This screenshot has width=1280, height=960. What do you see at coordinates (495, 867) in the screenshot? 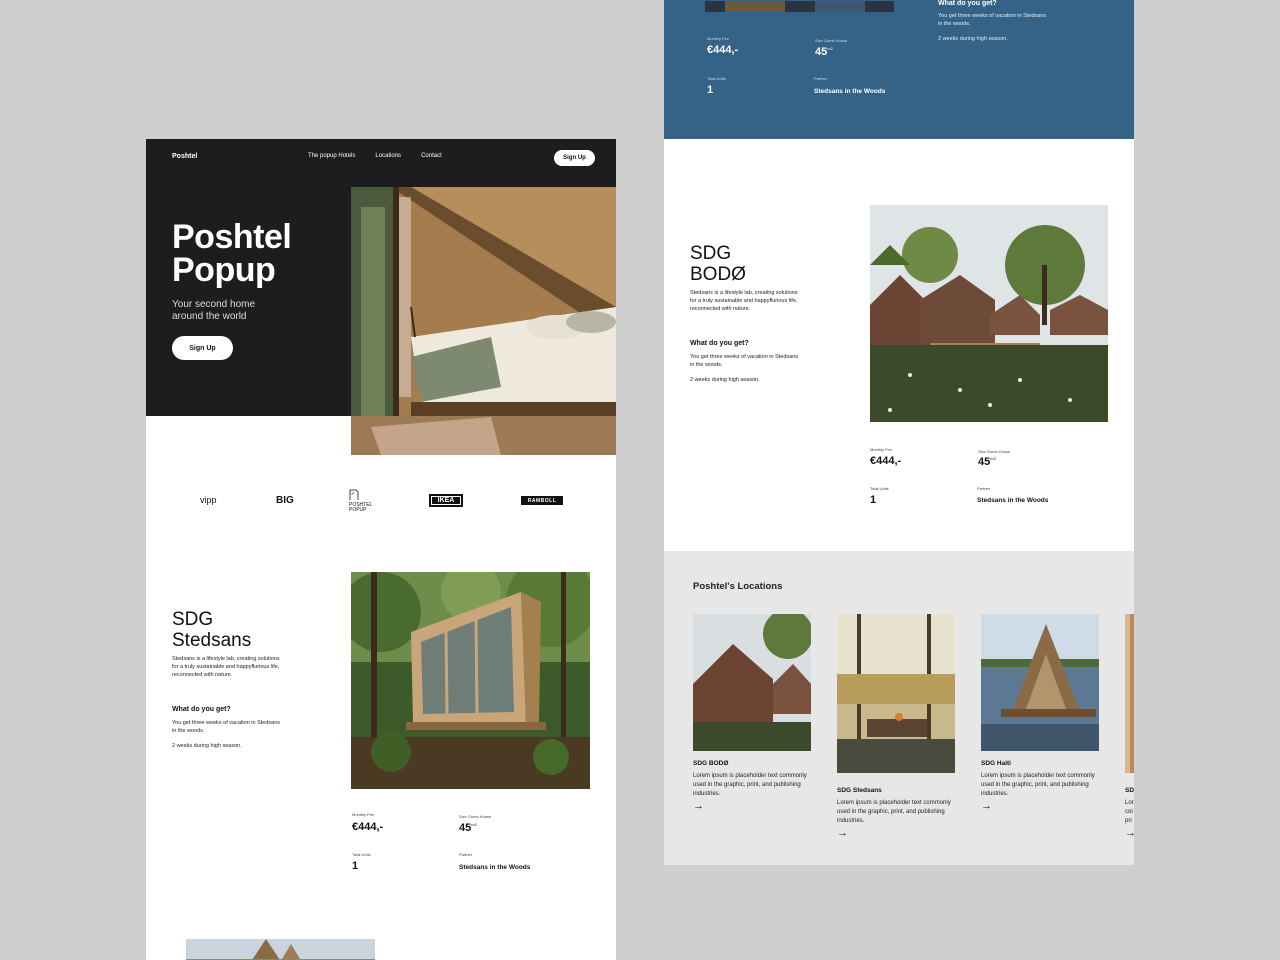
I see `partner-value: Stedsans in the Woods` at bounding box center [495, 867].